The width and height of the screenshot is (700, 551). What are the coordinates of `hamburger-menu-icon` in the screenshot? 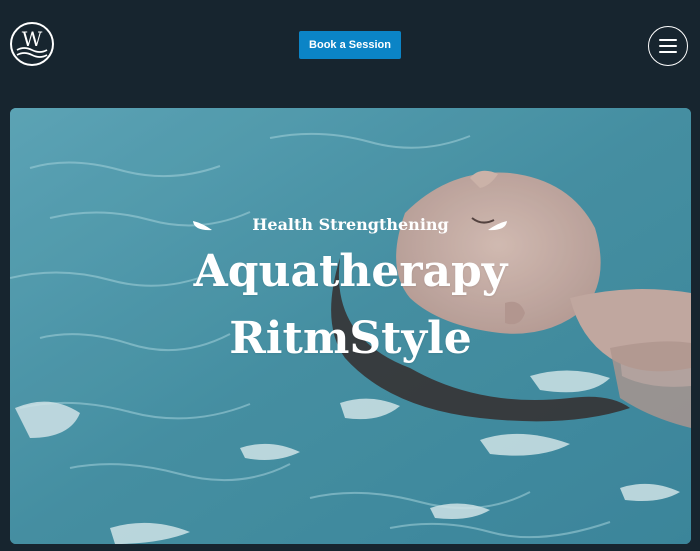 It's located at (668, 46).